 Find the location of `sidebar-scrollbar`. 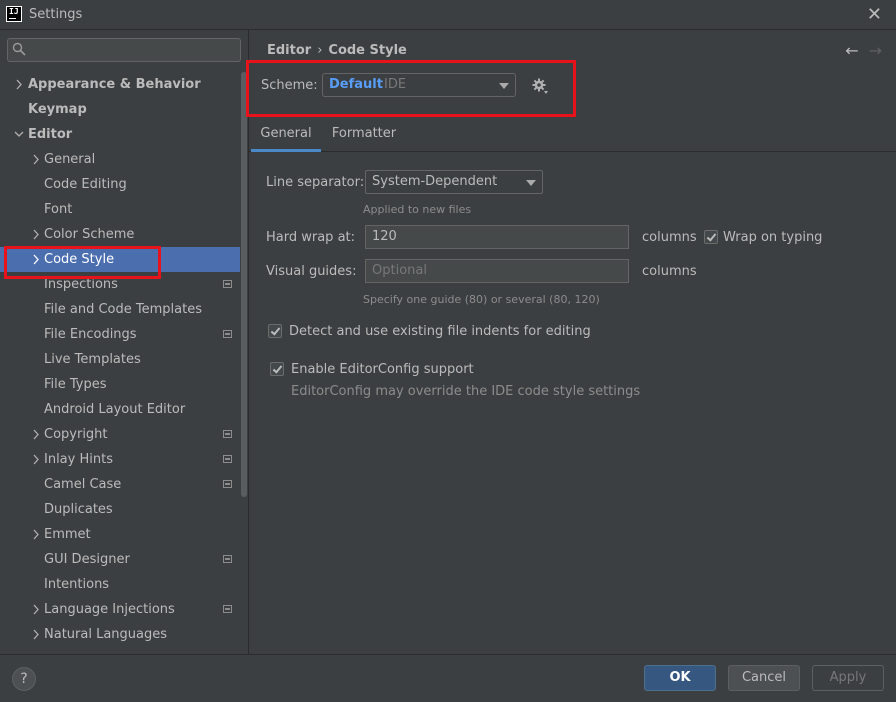

sidebar-scrollbar is located at coordinates (244, 284).